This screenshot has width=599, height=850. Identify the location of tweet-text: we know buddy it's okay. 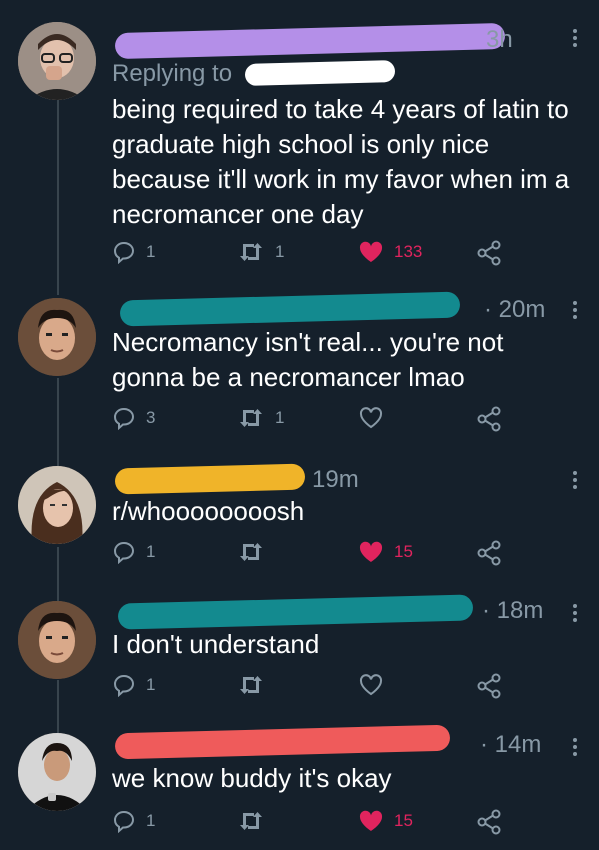
(252, 778).